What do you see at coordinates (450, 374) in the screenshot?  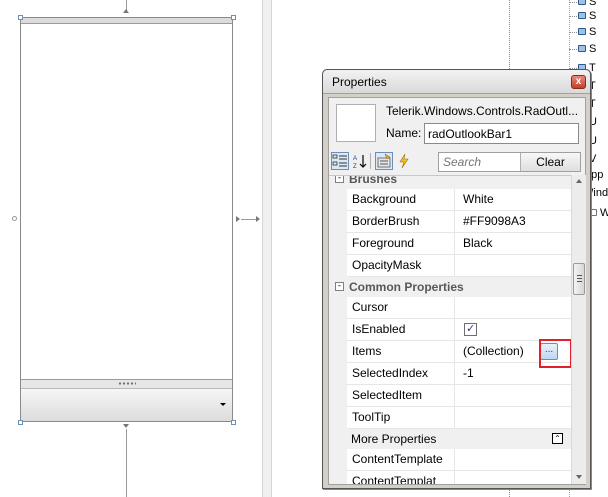 I see `property-row-selectedindex: SelectedIndex -1` at bounding box center [450, 374].